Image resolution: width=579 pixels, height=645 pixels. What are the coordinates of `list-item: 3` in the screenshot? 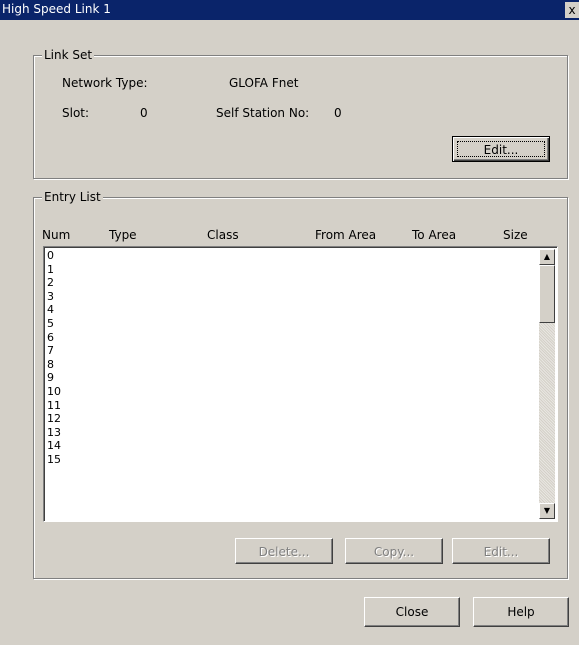 It's located at (292, 297).